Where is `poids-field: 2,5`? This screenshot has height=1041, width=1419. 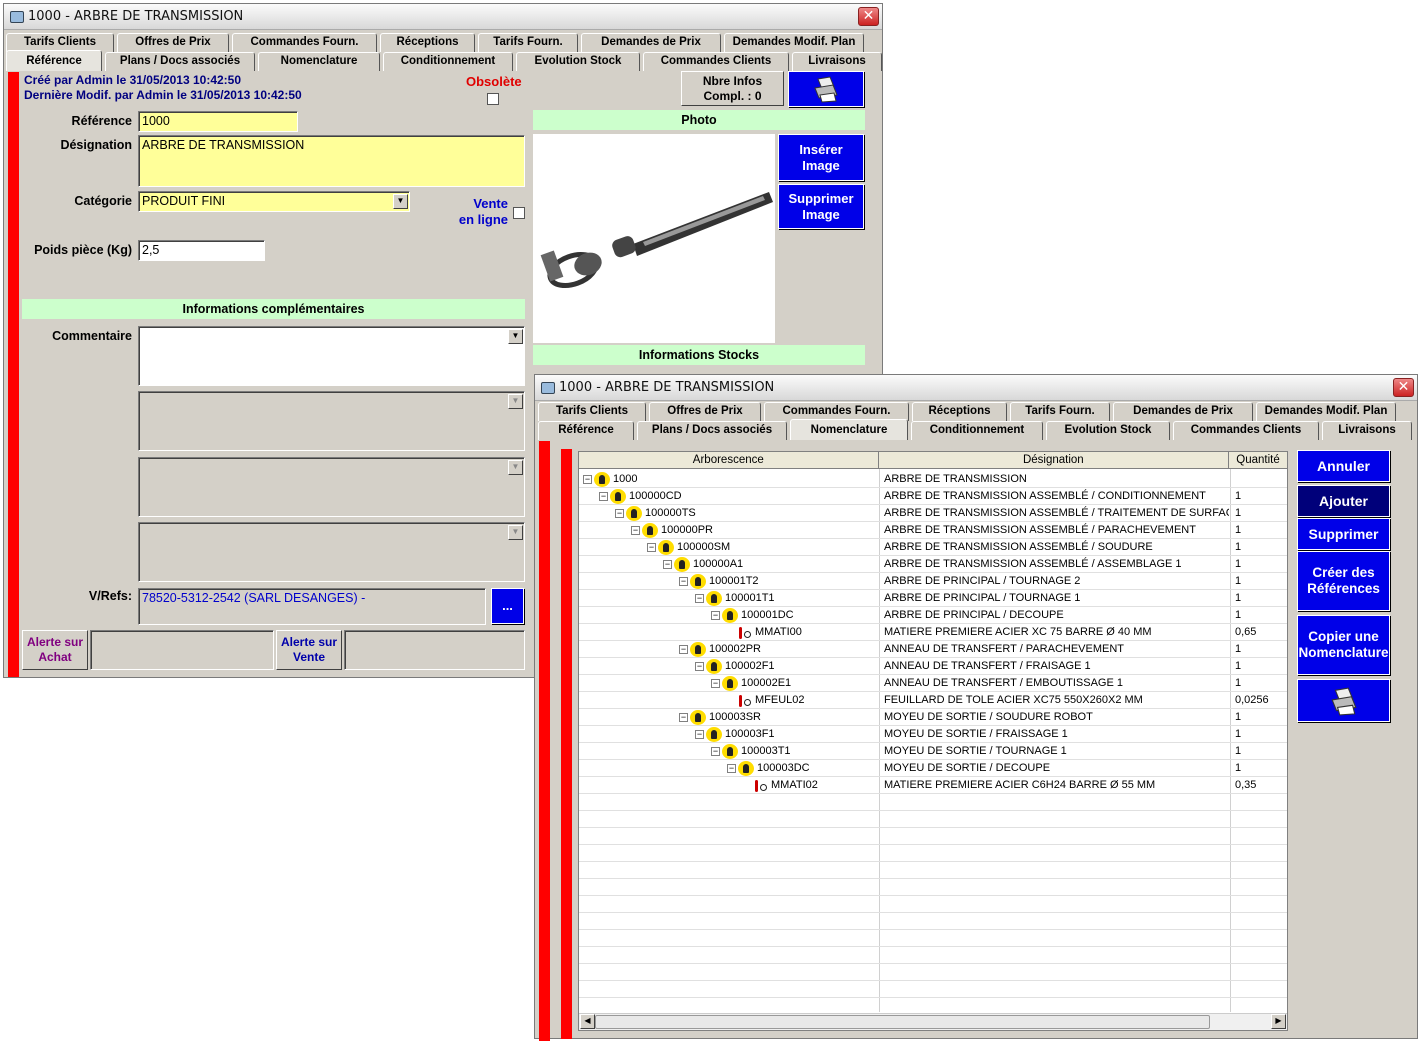 poids-field: 2,5 is located at coordinates (201, 250).